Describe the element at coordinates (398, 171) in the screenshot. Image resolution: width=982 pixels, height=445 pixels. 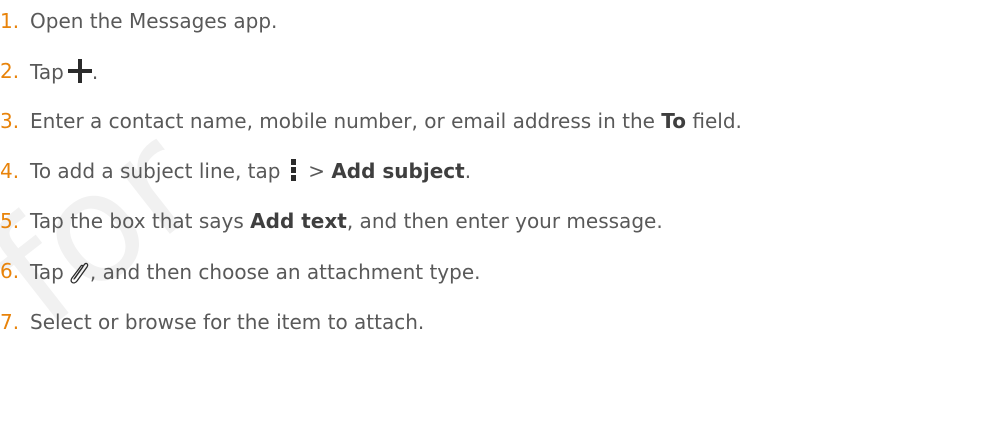
I see `ui-term-add-subject: Add subject` at that location.